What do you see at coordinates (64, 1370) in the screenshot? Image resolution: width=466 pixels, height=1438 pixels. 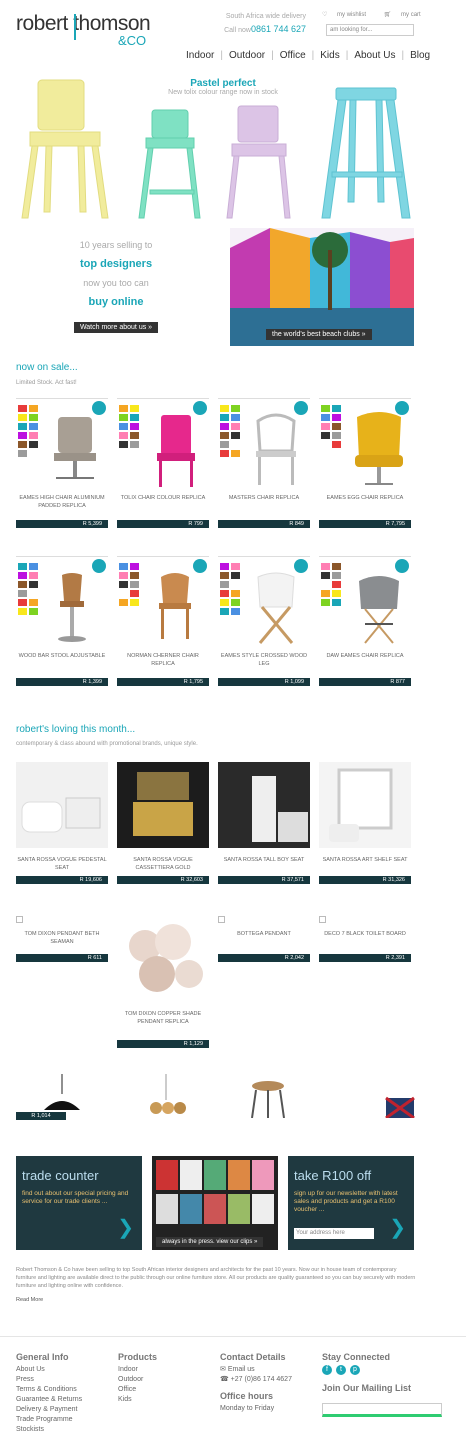 I see `footer-link-about: About Us` at bounding box center [64, 1370].